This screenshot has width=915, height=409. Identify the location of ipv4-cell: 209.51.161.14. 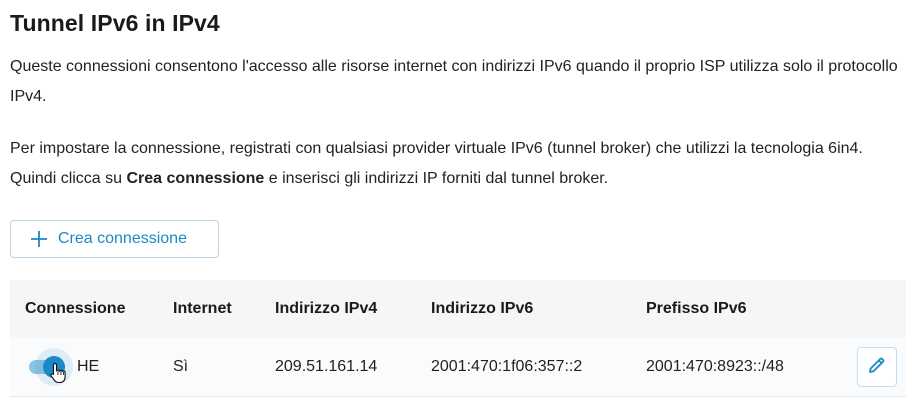
(326, 366).